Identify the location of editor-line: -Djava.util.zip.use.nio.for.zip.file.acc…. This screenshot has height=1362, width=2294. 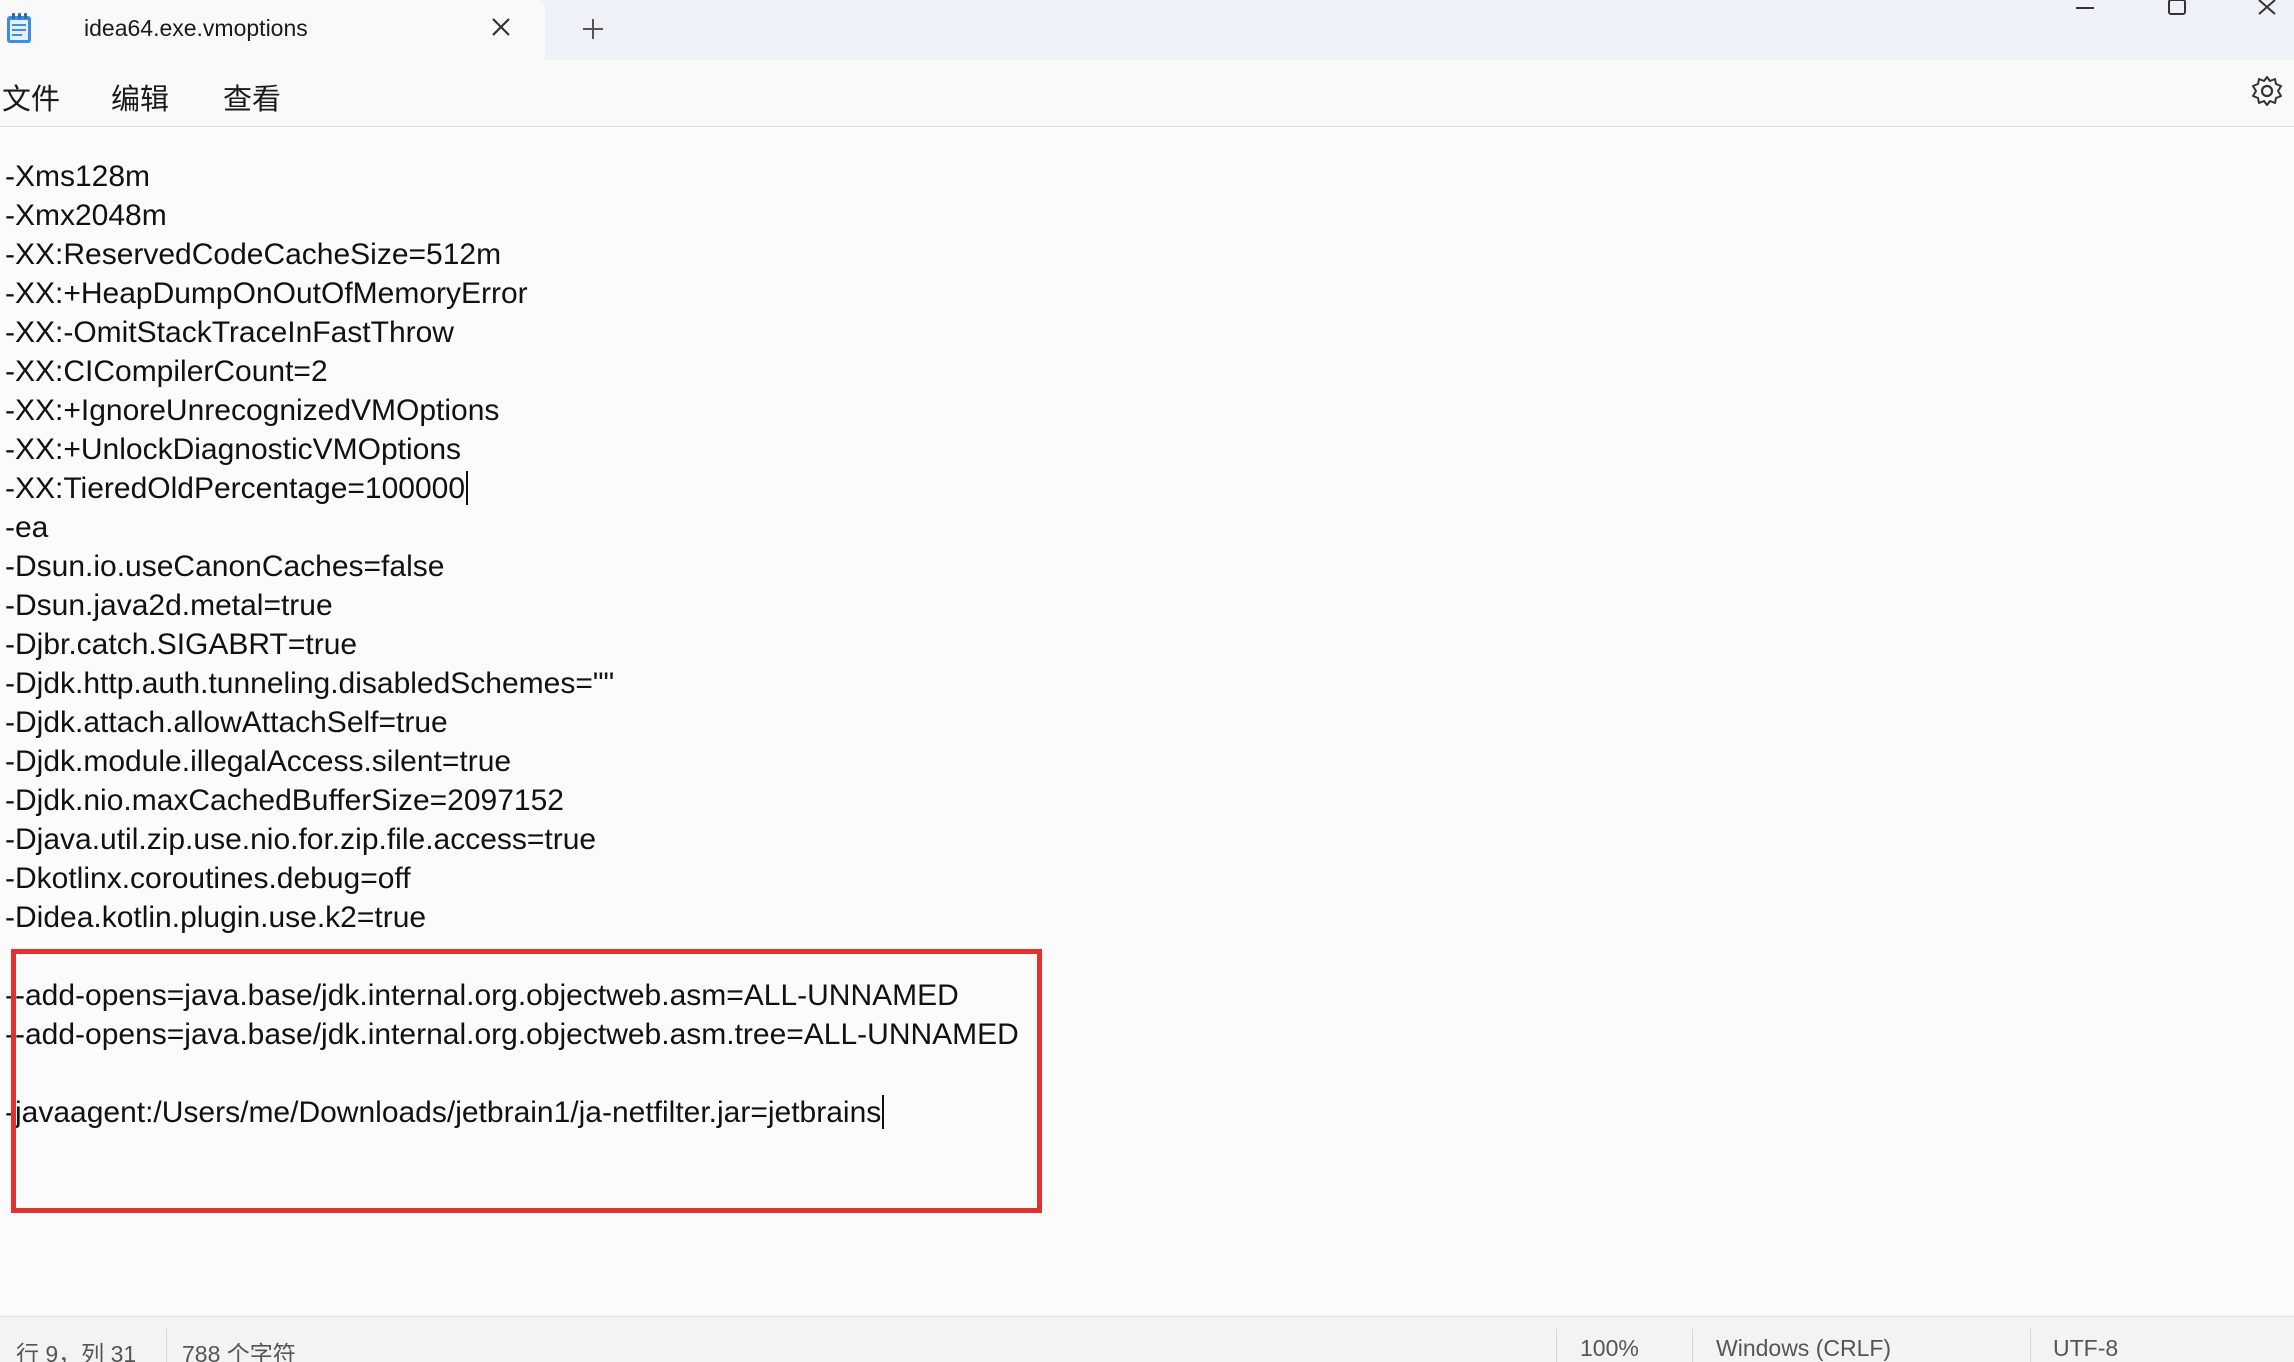
(301, 839).